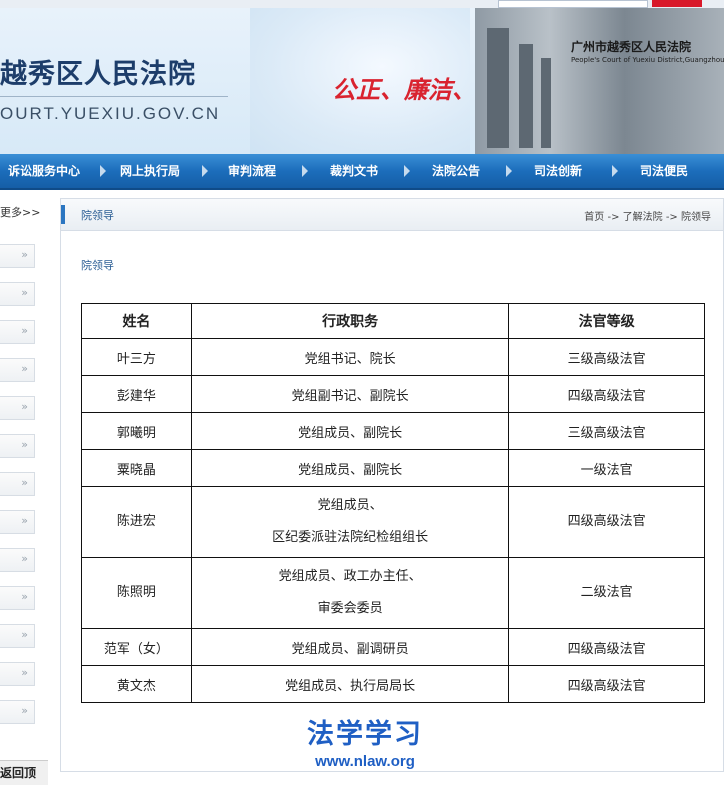 This screenshot has height=785, width=724. I want to click on building-sign: 广州市越秀区人民法院, so click(631, 47).